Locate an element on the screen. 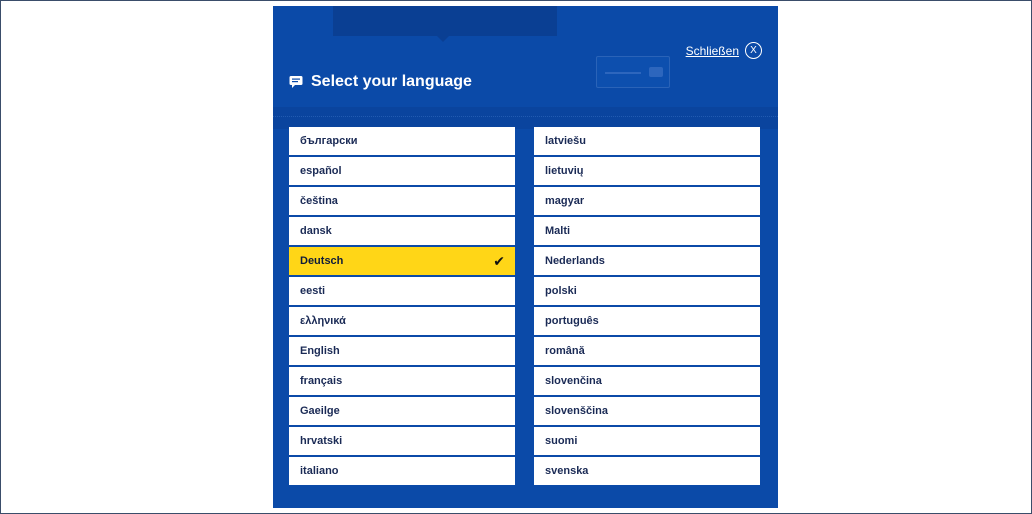 This screenshot has height=514, width=1032. speech-bubble-icon is located at coordinates (296, 82).